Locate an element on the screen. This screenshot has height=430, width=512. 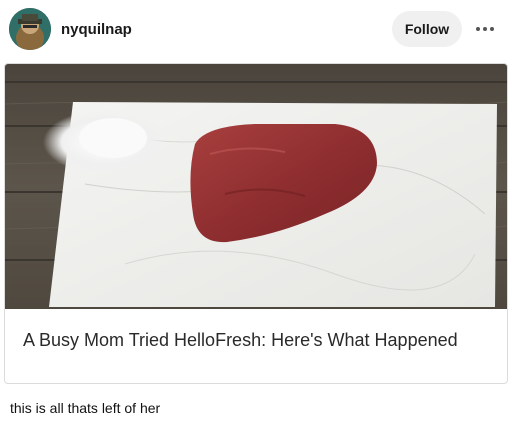
avatar is located at coordinates (30, 29).